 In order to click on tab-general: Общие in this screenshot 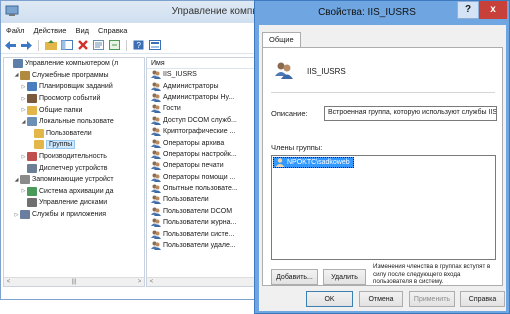, I will do `click(281, 40)`.